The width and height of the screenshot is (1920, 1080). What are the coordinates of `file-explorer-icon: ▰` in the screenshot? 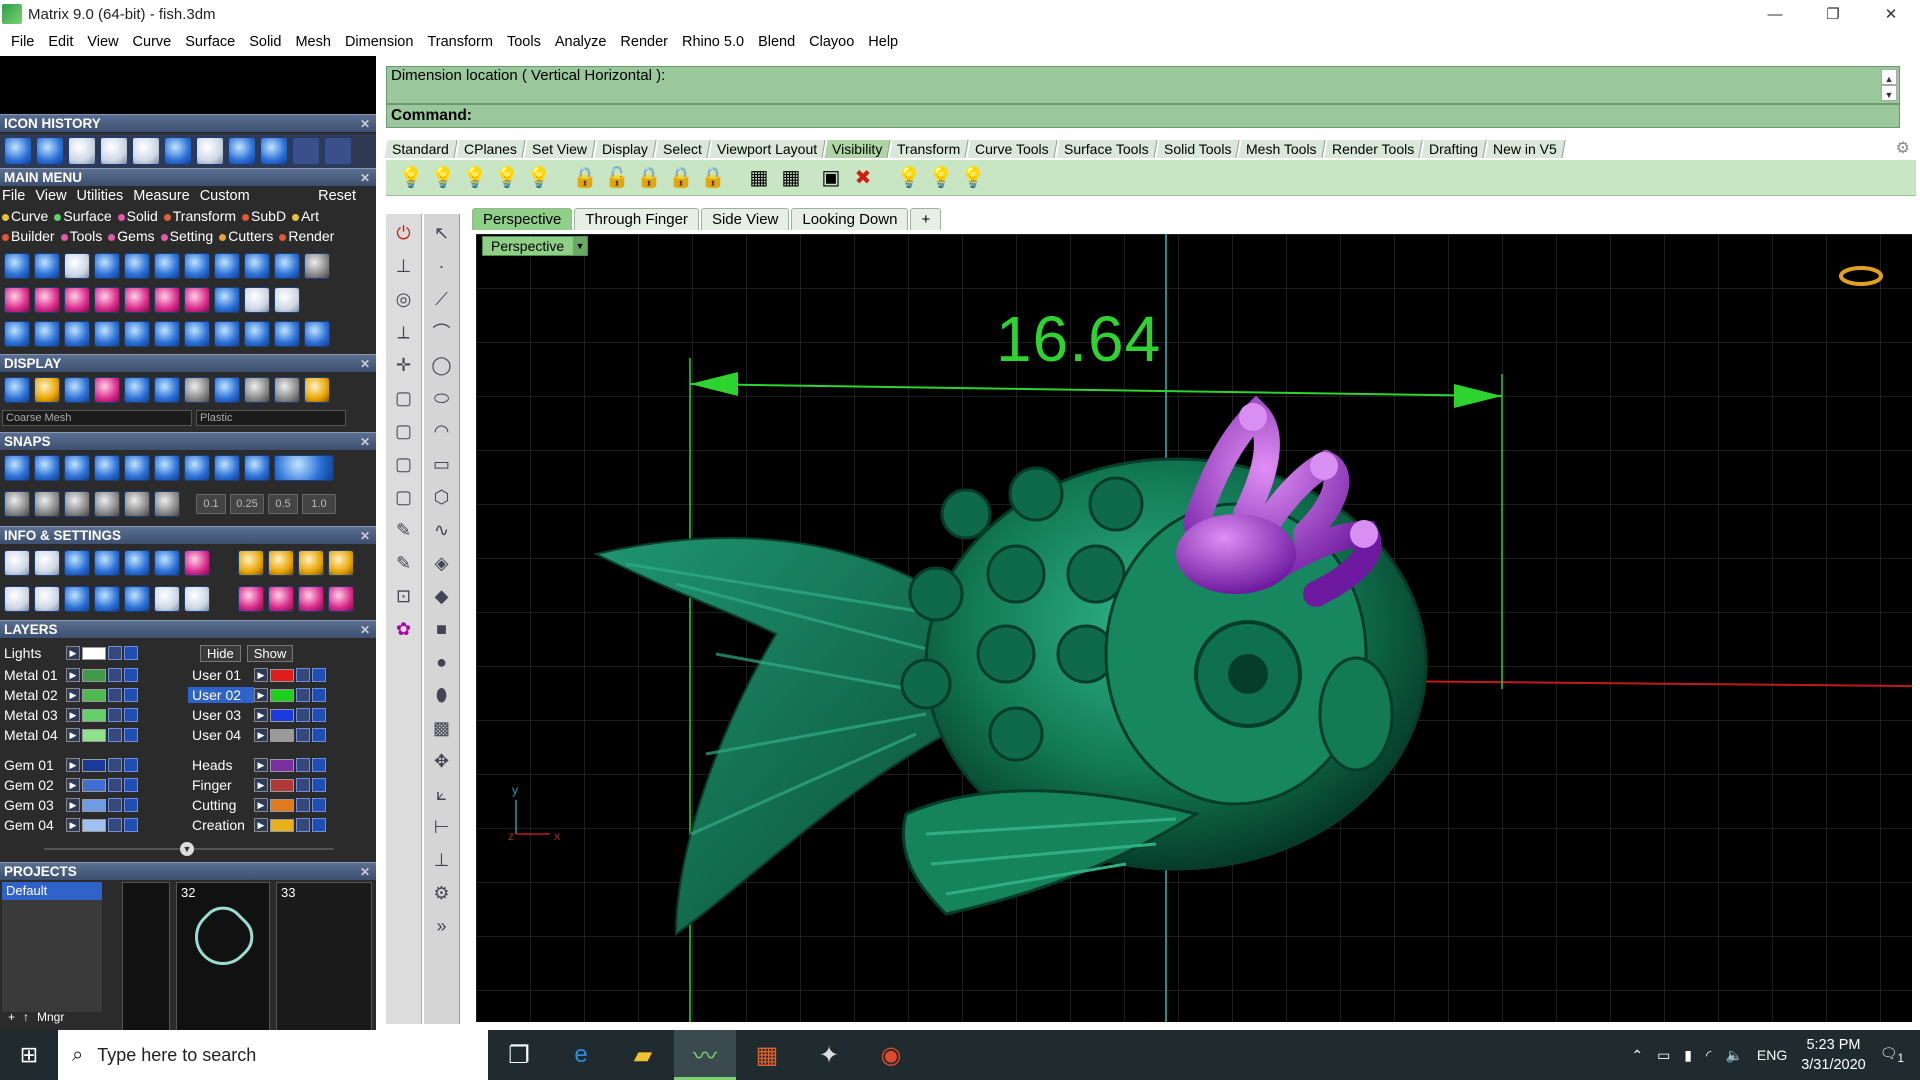 It's located at (643, 1055).